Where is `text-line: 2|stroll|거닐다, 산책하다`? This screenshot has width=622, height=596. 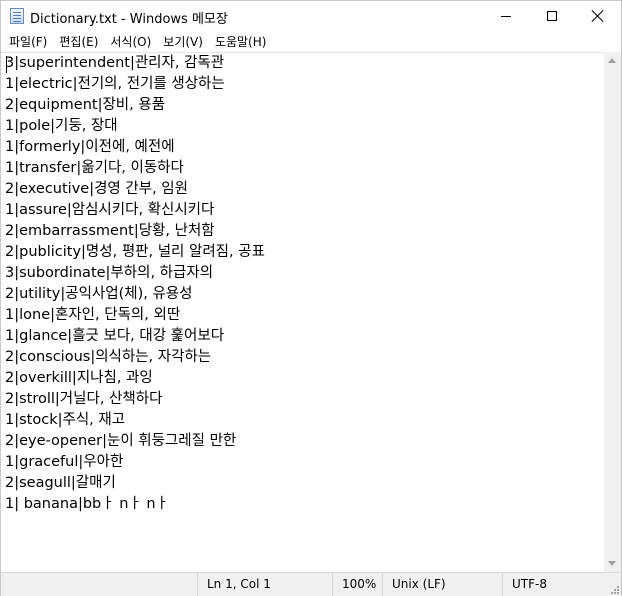 text-line: 2|stroll|거닐다, 산책하다 is located at coordinates (84, 399).